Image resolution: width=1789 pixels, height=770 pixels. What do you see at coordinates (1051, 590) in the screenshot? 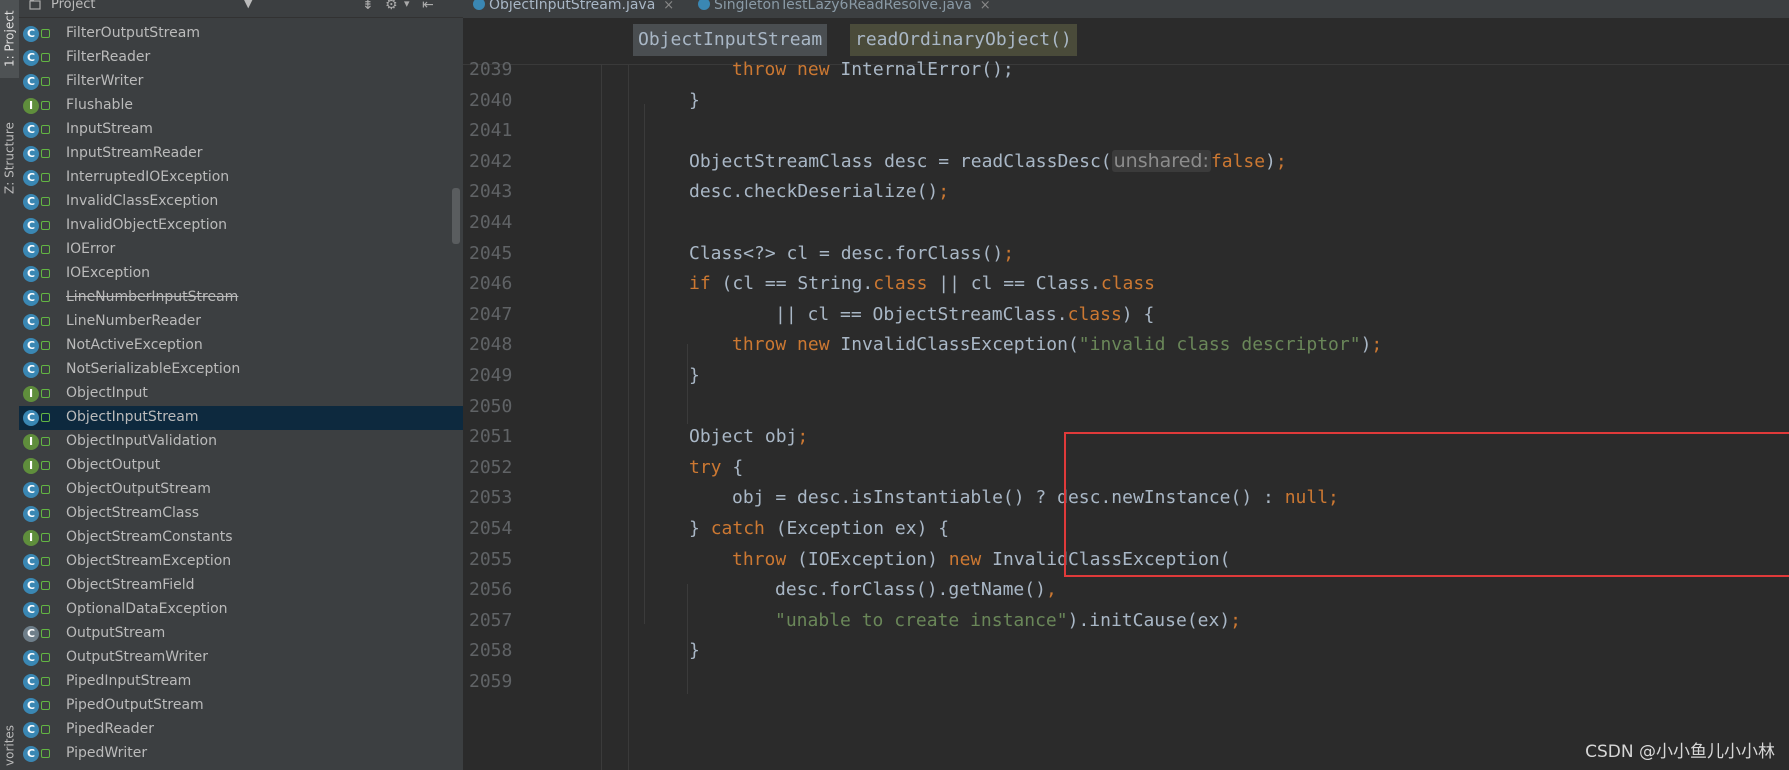
I see `code-token: ,` at bounding box center [1051, 590].